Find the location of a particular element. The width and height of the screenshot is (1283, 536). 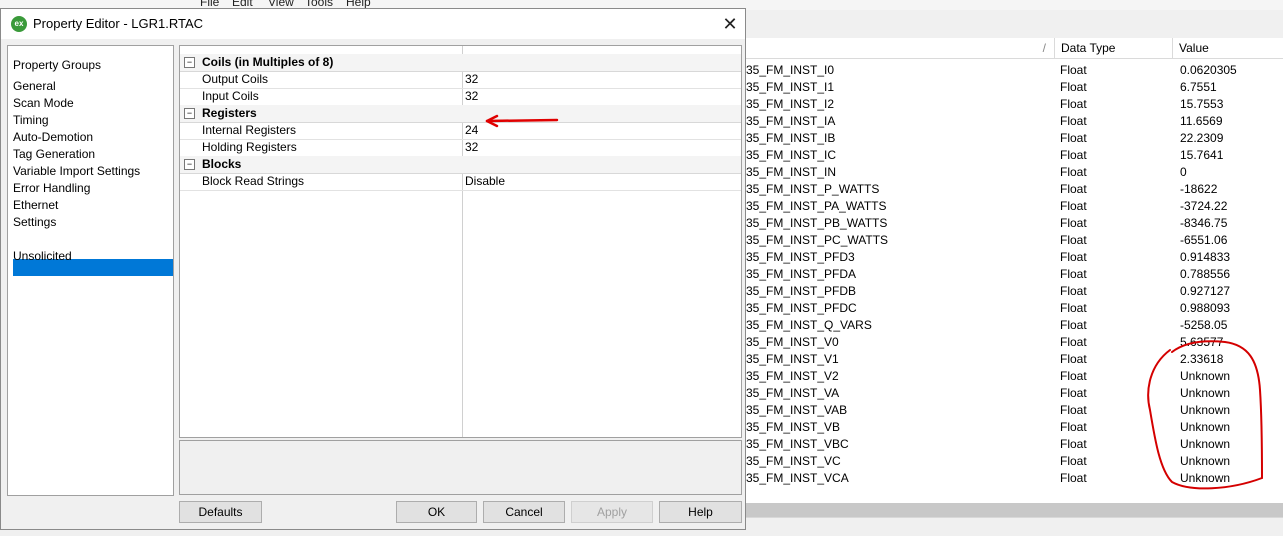

table-row: 35_FM_INST_PFD3 Float 0.914833 is located at coordinates (1014, 257).